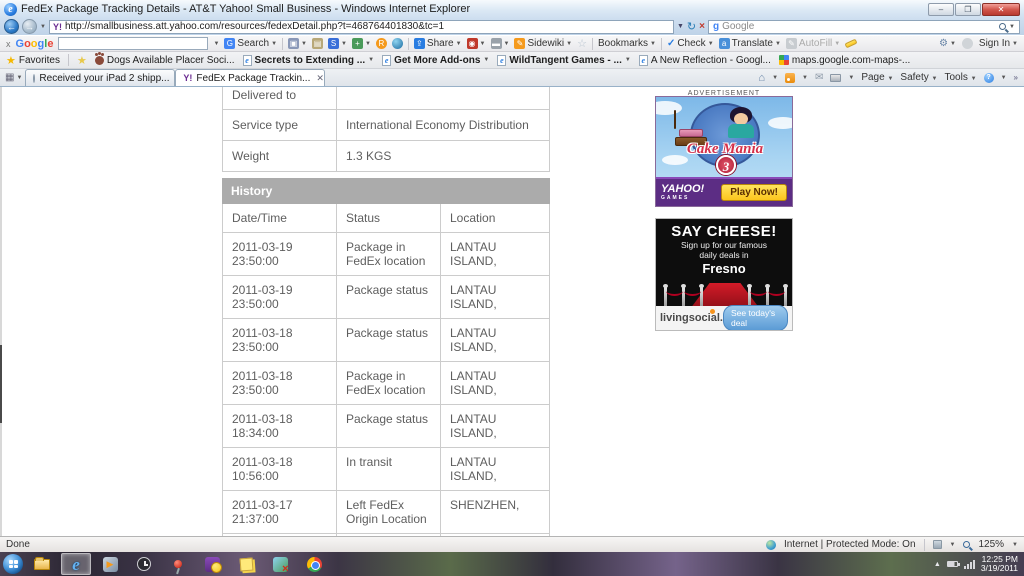 The width and height of the screenshot is (1024, 576). Describe the element at coordinates (690, 43) in the screenshot. I see `check-button: ✓ Check ▼` at that location.